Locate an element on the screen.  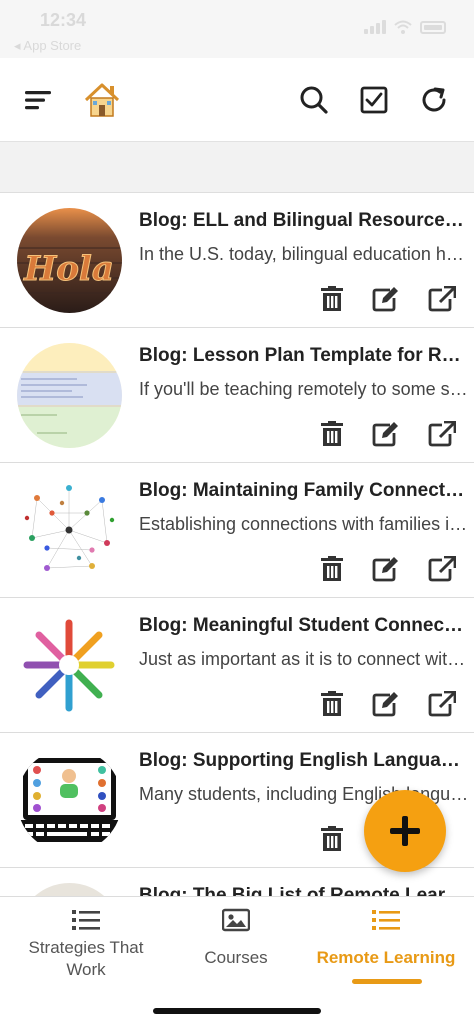
menu-icon is located at coordinates (38, 100).